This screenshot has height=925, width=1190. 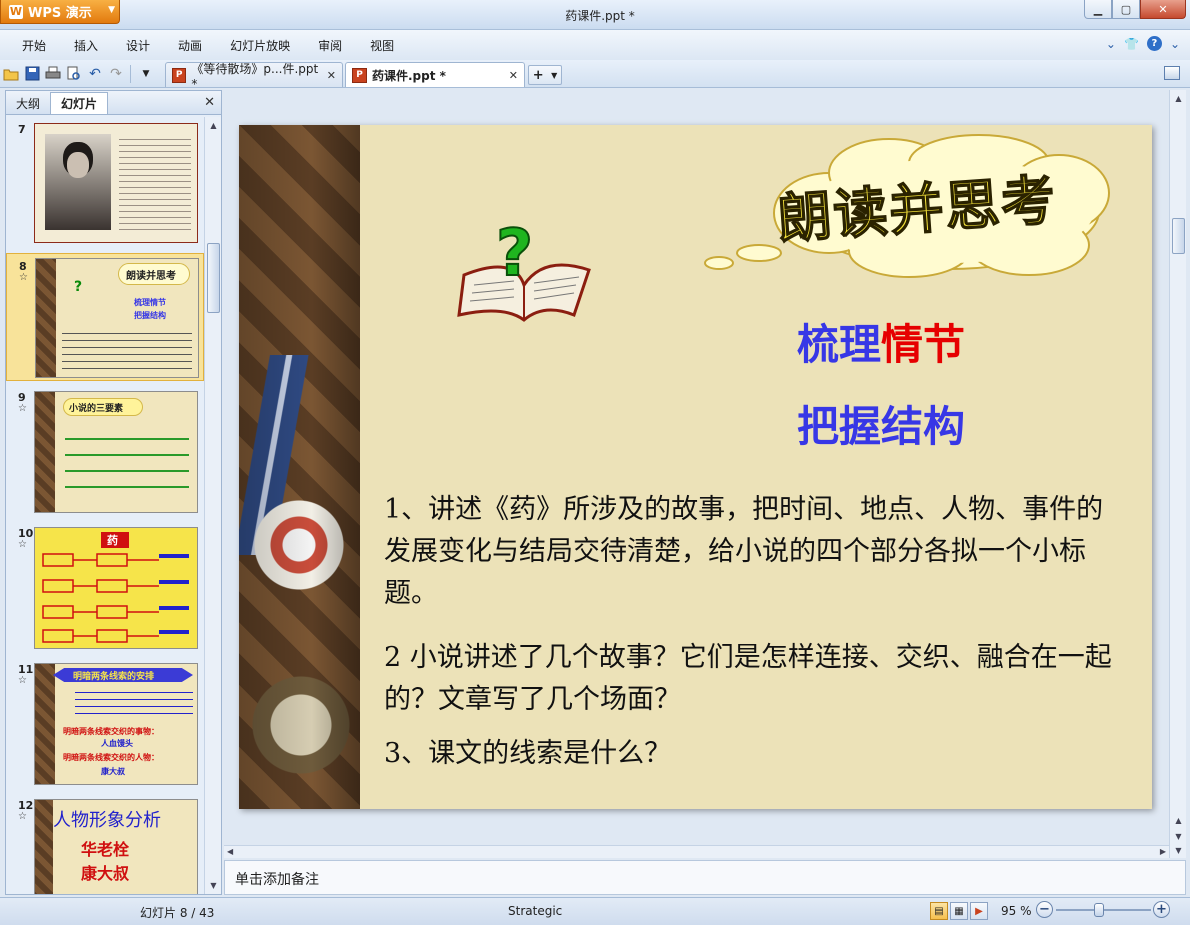 What do you see at coordinates (116, 846) in the screenshot?
I see `thumb-preview: 人物形象分析 华老栓 康大叔` at bounding box center [116, 846].